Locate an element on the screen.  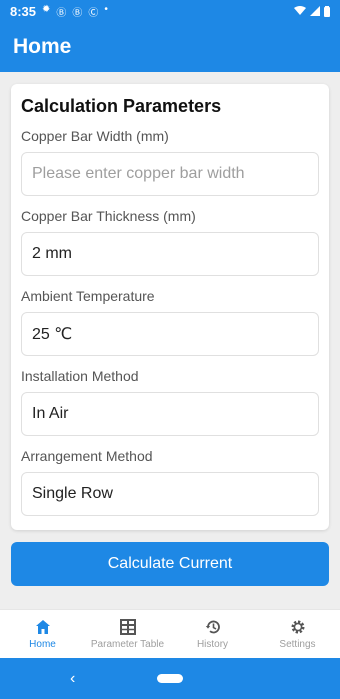
battery-icon is located at coordinates (327, 11).